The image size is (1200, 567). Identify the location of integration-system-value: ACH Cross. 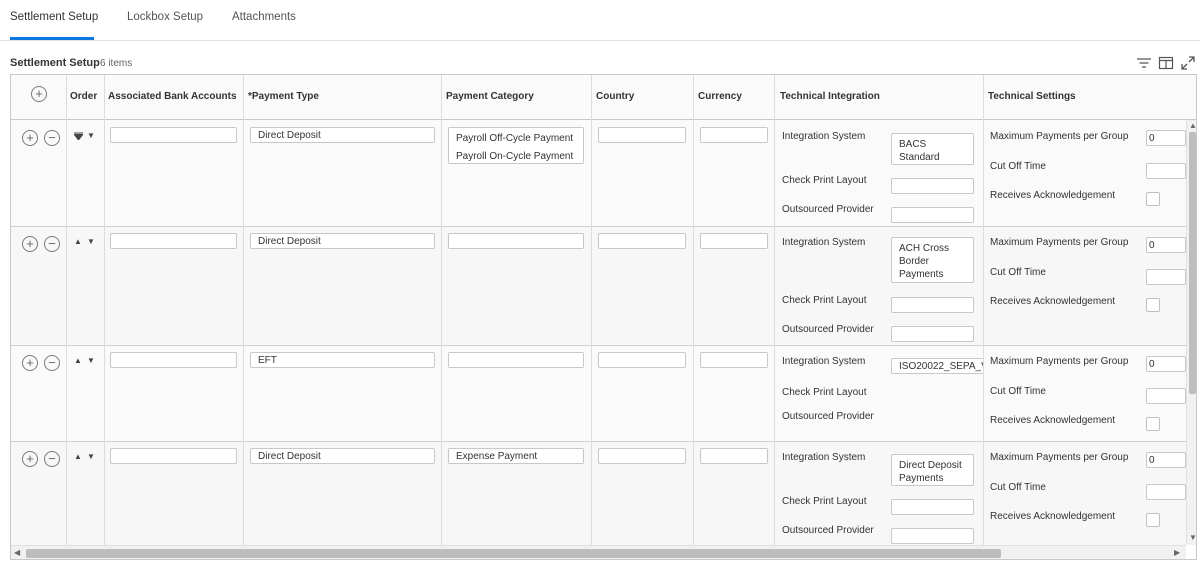
(924, 248).